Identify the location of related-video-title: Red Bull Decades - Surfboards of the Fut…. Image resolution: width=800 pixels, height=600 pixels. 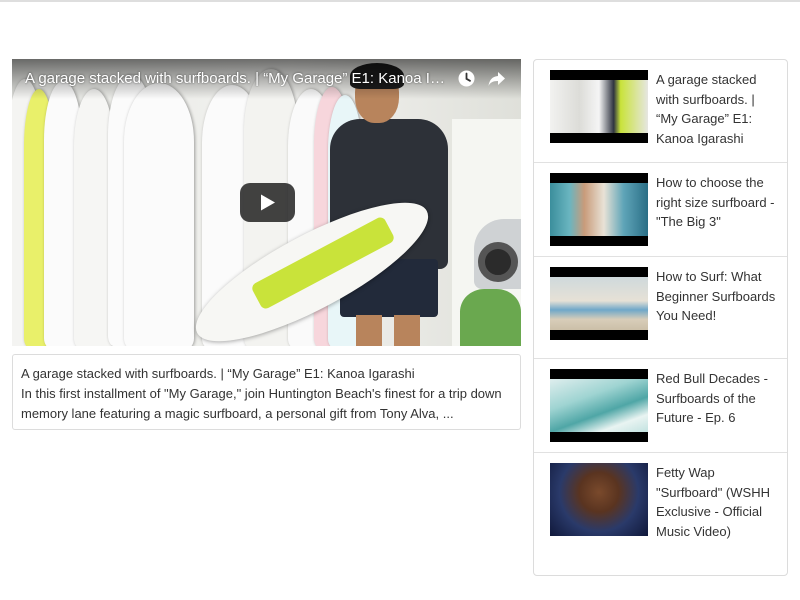
(716, 398).